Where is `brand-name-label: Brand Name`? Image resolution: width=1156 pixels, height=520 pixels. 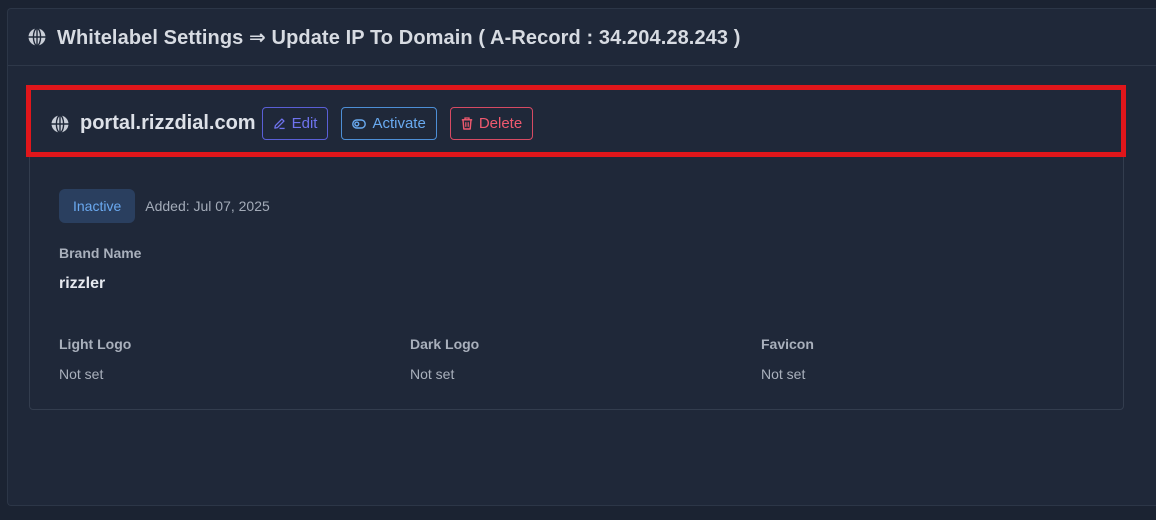
brand-name-label: Brand Name is located at coordinates (100, 253).